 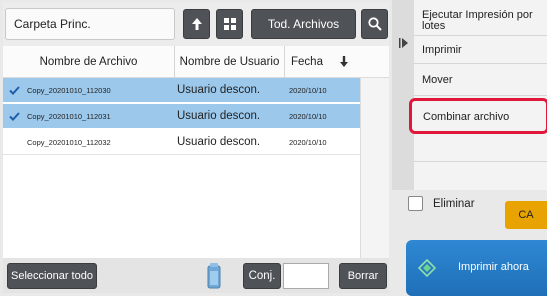 I want to click on delete-after-label: Eliminar, so click(x=454, y=203).